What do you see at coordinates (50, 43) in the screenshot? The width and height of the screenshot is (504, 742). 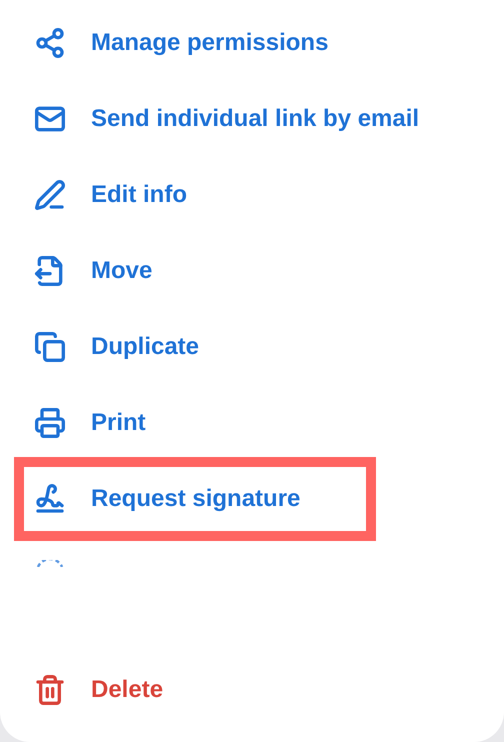 I see `share-icon` at bounding box center [50, 43].